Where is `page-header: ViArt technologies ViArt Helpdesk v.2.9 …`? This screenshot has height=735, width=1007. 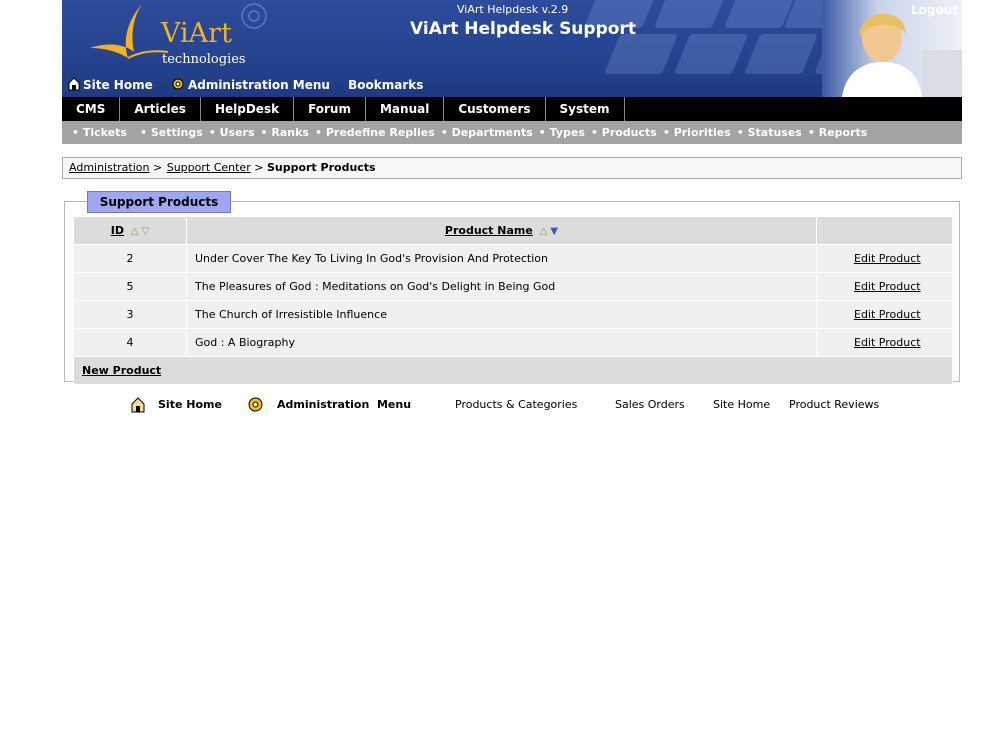
page-header: ViArt technologies ViArt Helpdesk v.2.9 … is located at coordinates (512, 48).